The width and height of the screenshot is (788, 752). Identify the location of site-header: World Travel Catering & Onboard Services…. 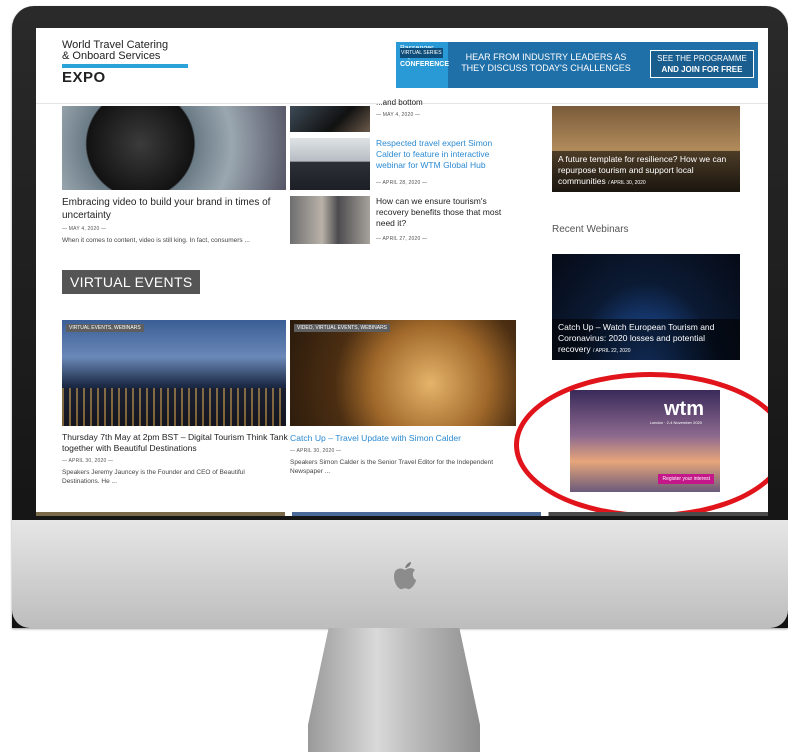
(402, 66).